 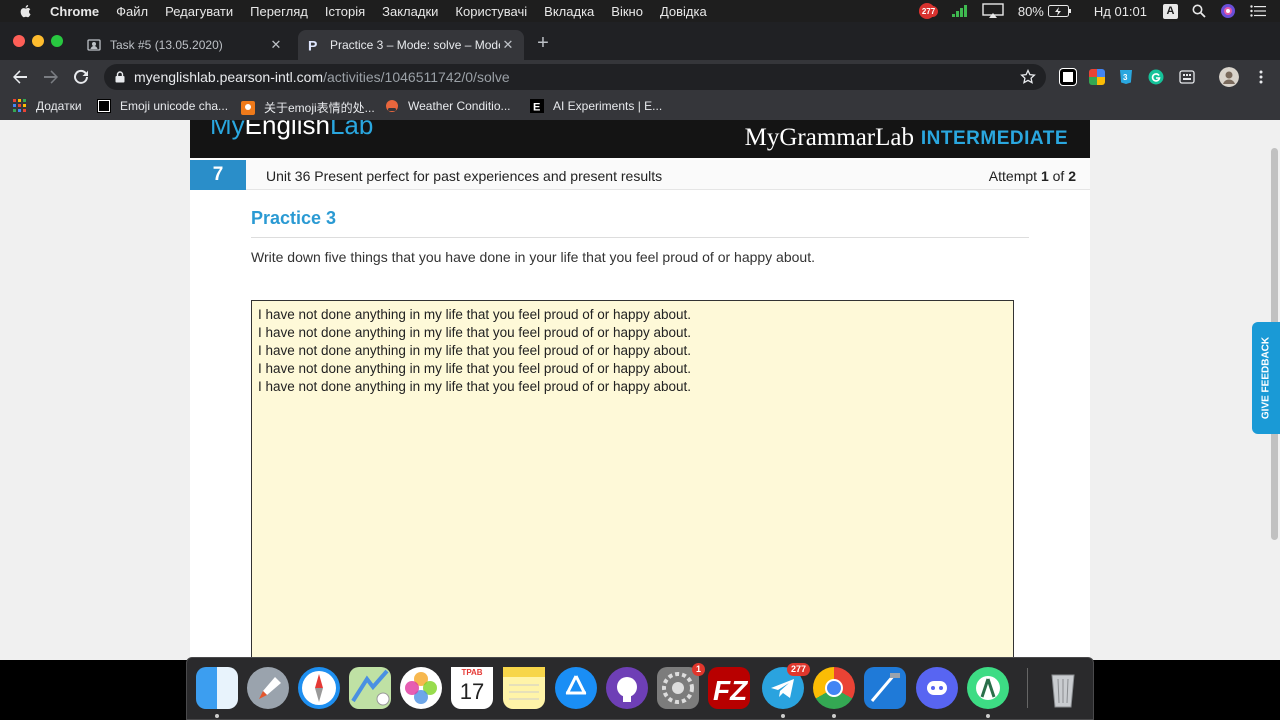 What do you see at coordinates (627, 11) in the screenshot?
I see `menu-window: Вікно` at bounding box center [627, 11].